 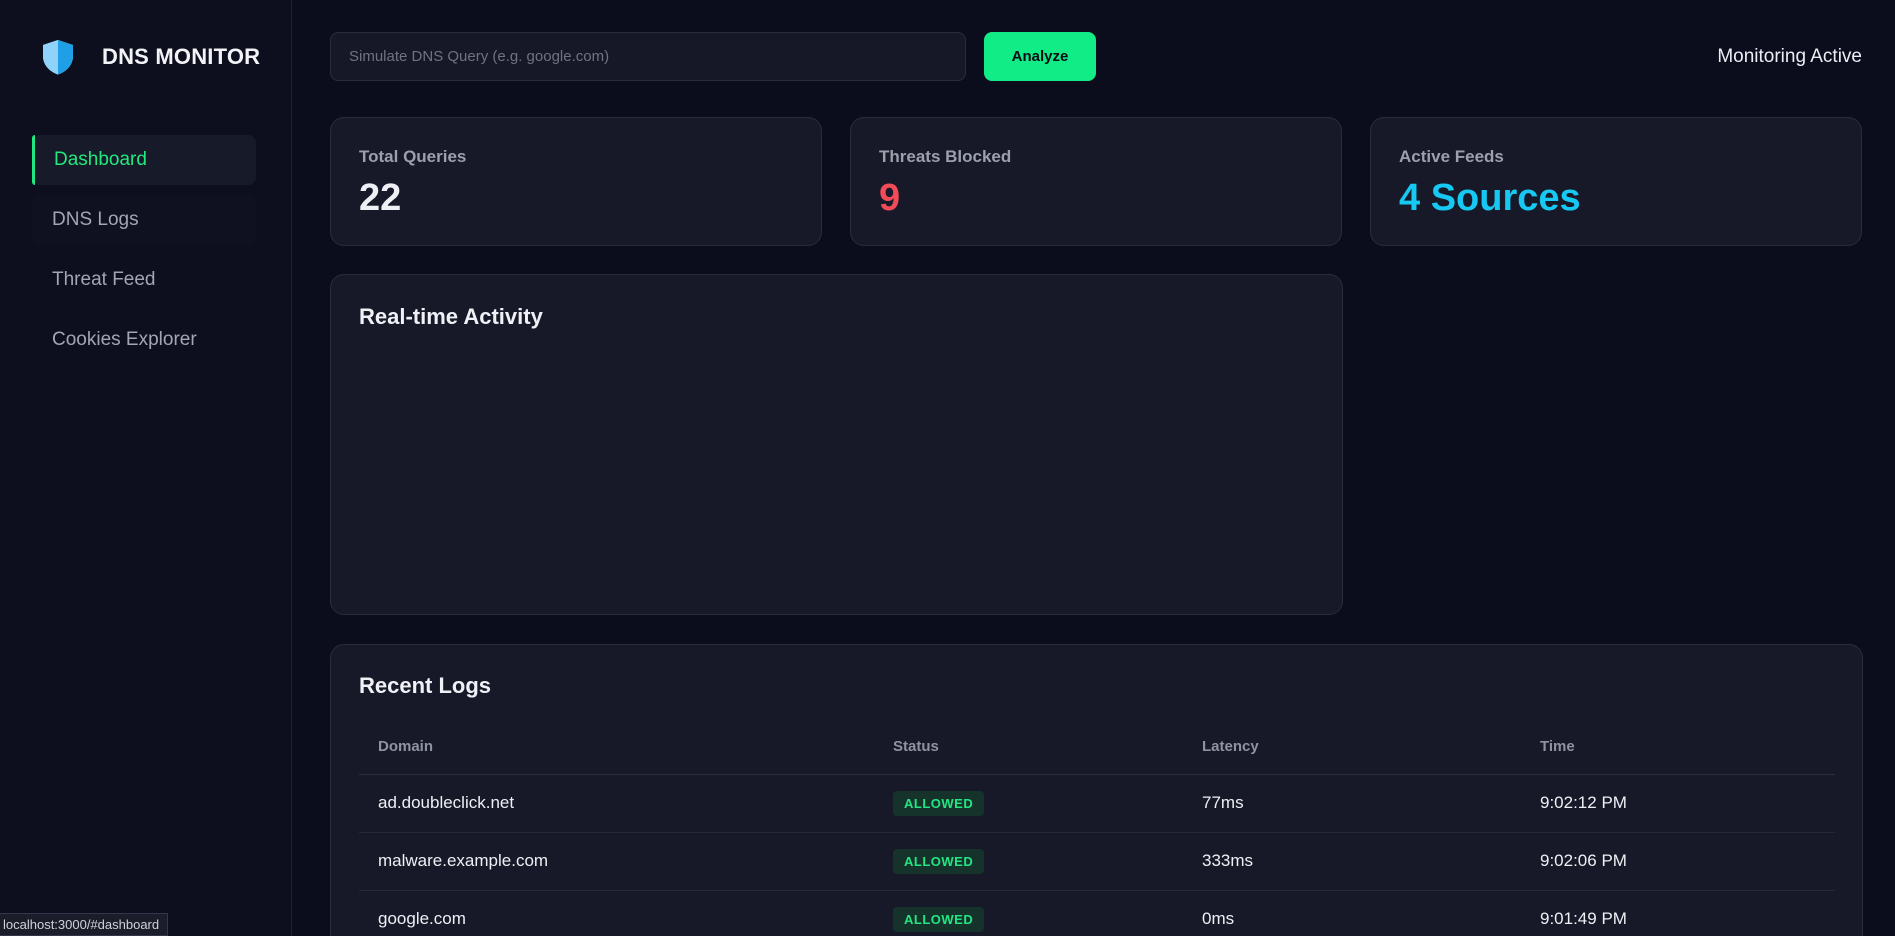 I want to click on analyze-button: Analyze, so click(x=1040, y=56).